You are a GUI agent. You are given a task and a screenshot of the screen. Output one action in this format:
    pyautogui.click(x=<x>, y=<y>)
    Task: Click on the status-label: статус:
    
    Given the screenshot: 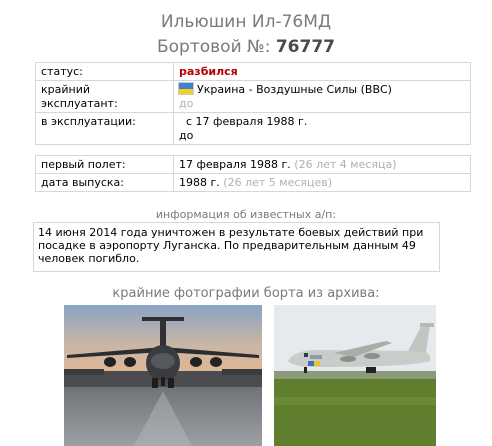 What is the action you would take?
    pyautogui.click(x=104, y=71)
    